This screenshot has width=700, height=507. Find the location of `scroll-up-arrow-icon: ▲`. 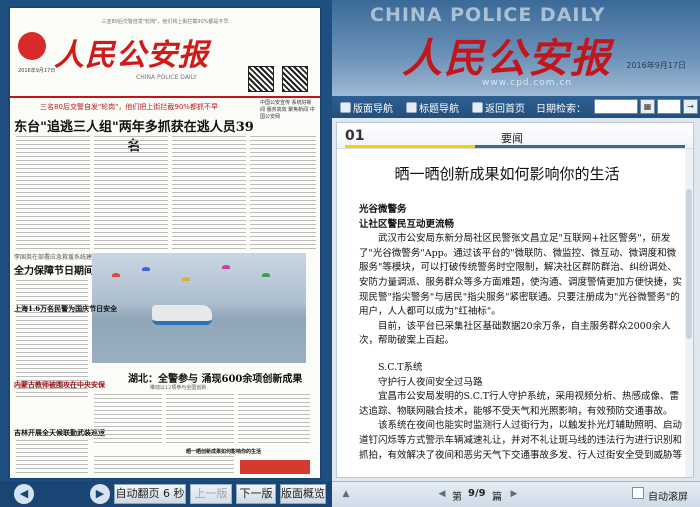

scroll-up-arrow-icon: ▲ is located at coordinates (346, 494).